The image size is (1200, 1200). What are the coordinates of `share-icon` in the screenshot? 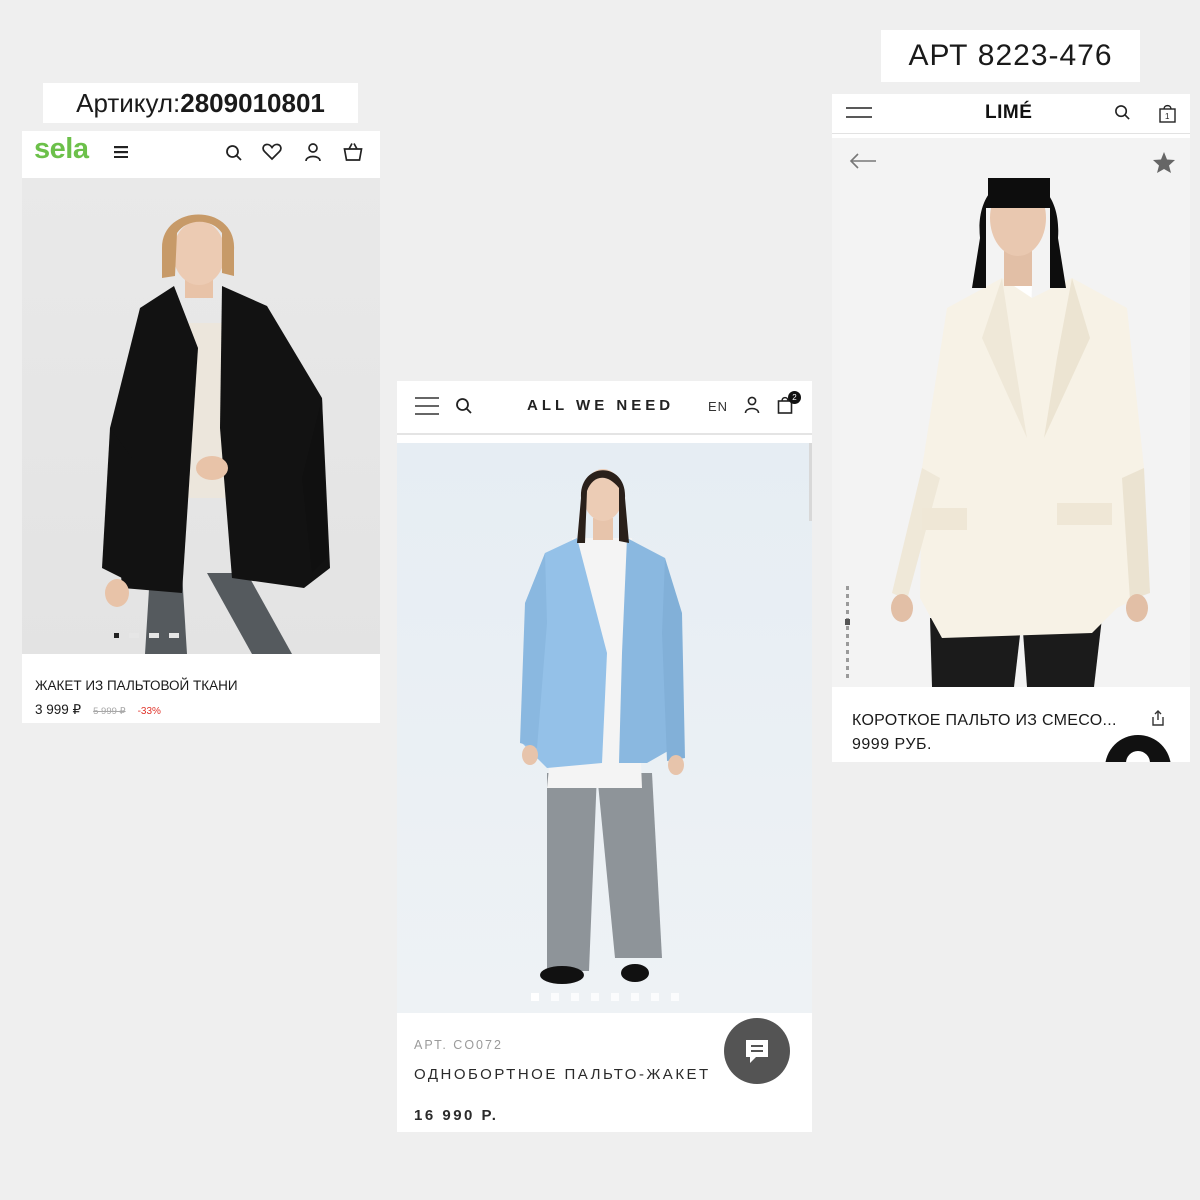 It's located at (1158, 718).